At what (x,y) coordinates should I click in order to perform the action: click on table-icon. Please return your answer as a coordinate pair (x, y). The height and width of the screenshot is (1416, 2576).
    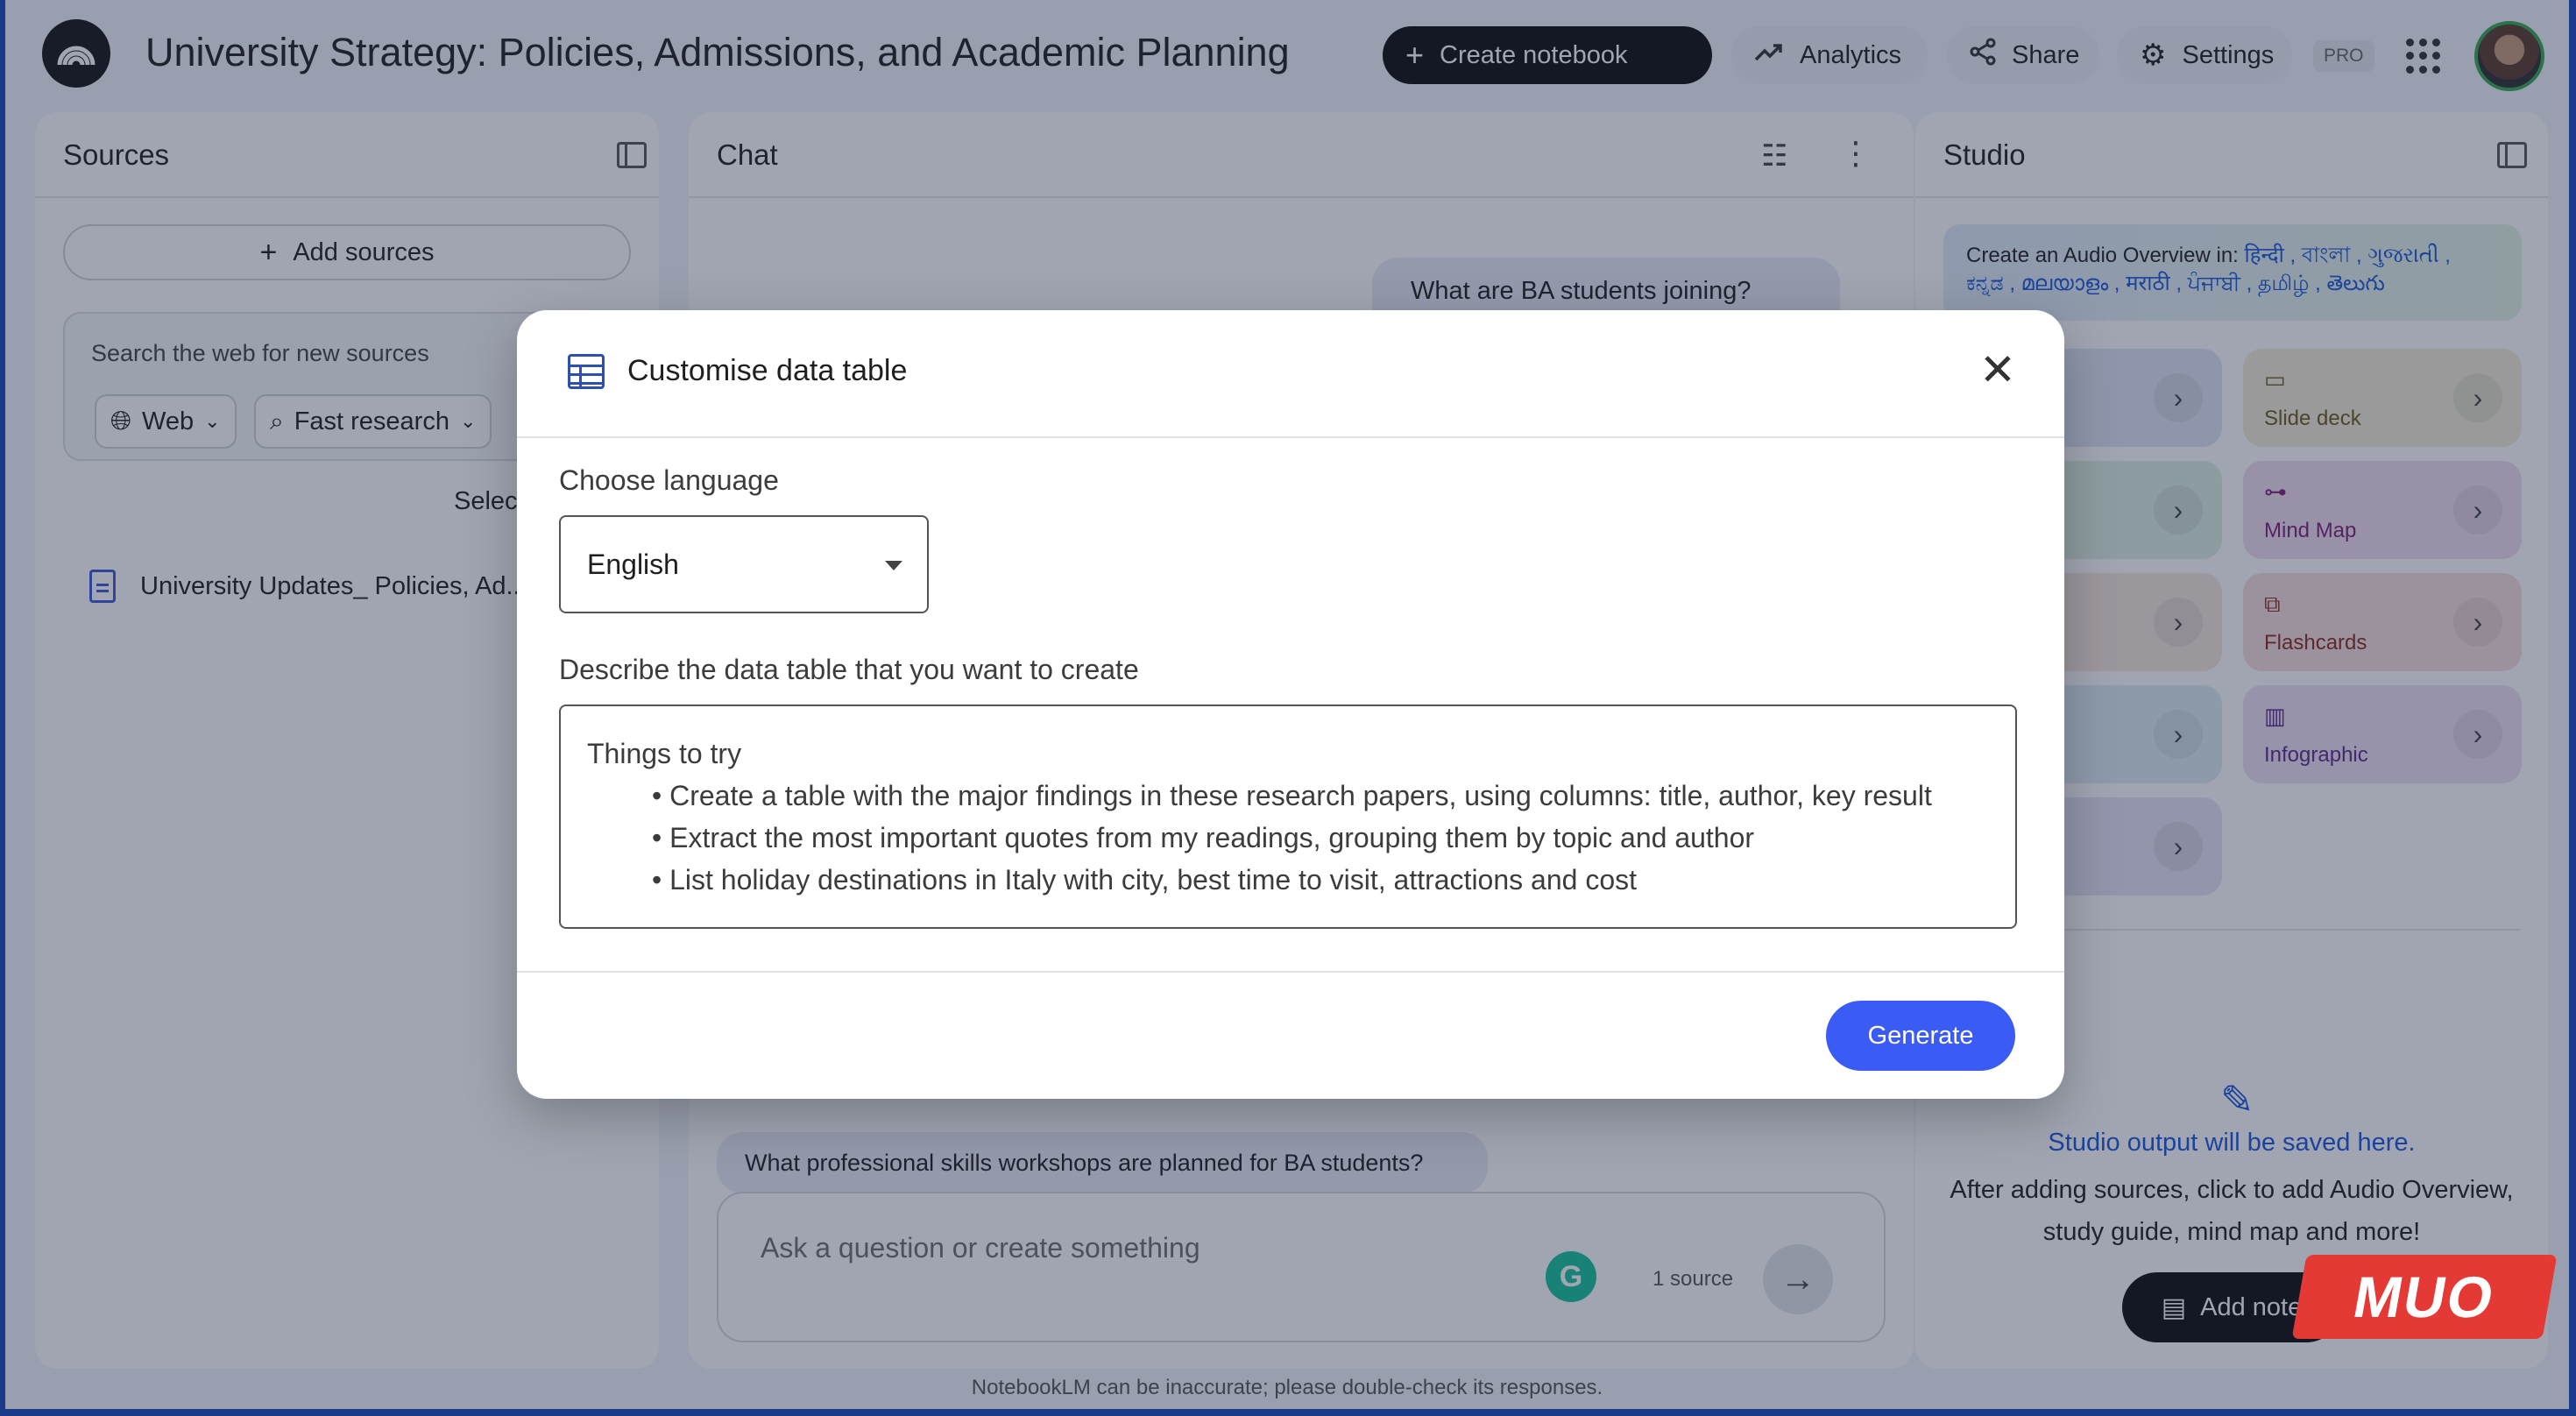
    Looking at the image, I should click on (586, 371).